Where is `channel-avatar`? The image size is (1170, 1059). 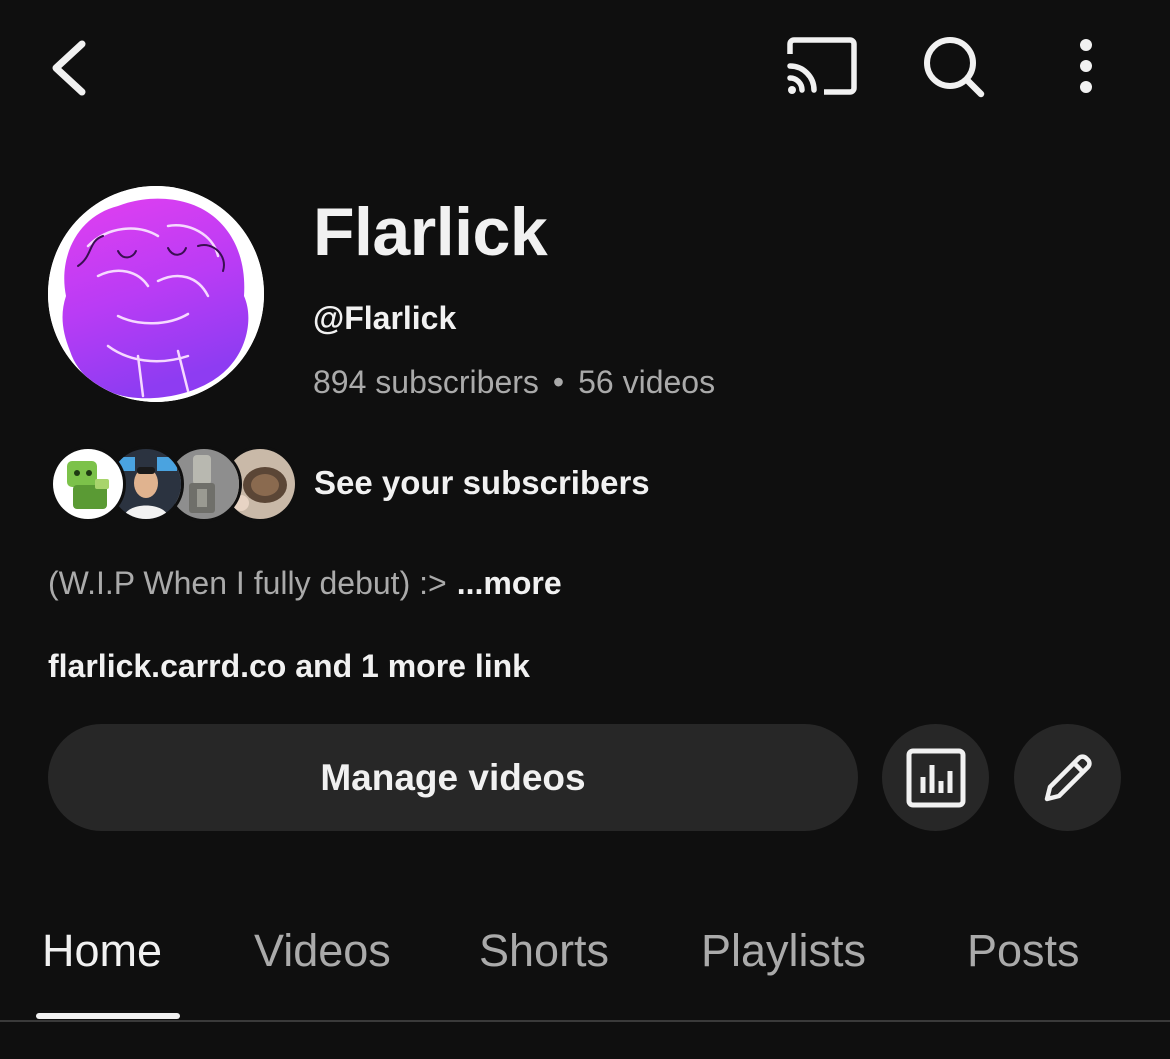 channel-avatar is located at coordinates (156, 294).